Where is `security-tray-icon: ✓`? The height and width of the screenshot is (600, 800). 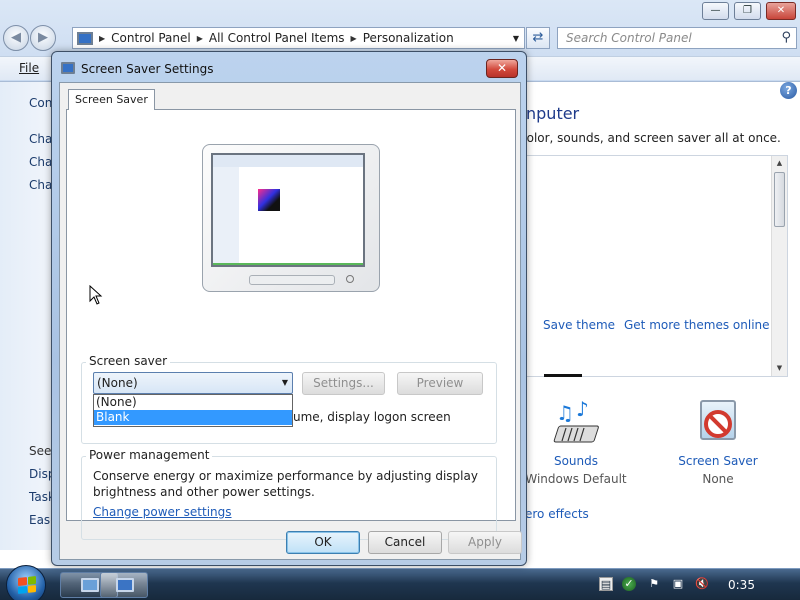 security-tray-icon: ✓ is located at coordinates (629, 584).